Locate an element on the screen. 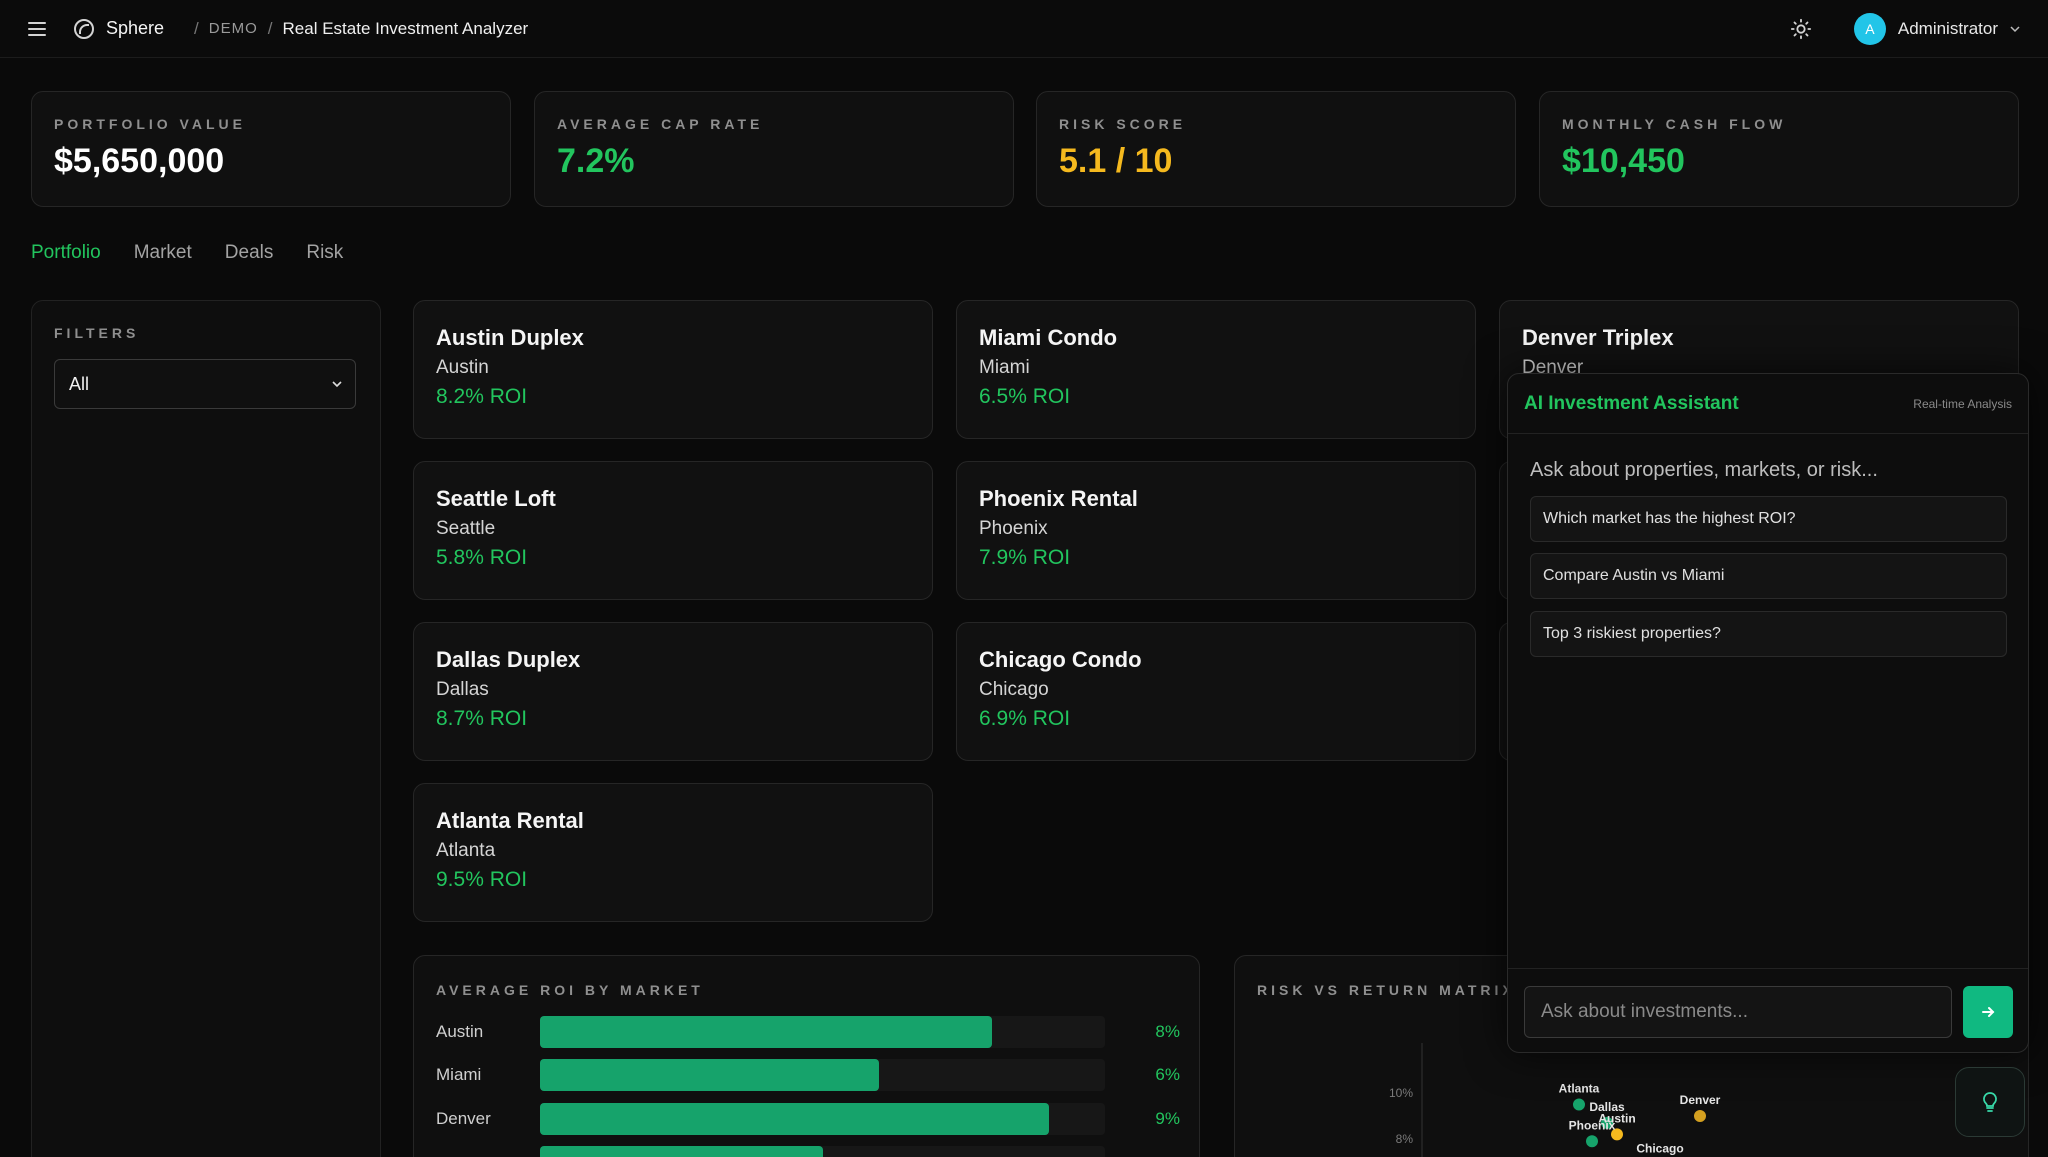  property-name: Seattle Loft is located at coordinates (496, 498).